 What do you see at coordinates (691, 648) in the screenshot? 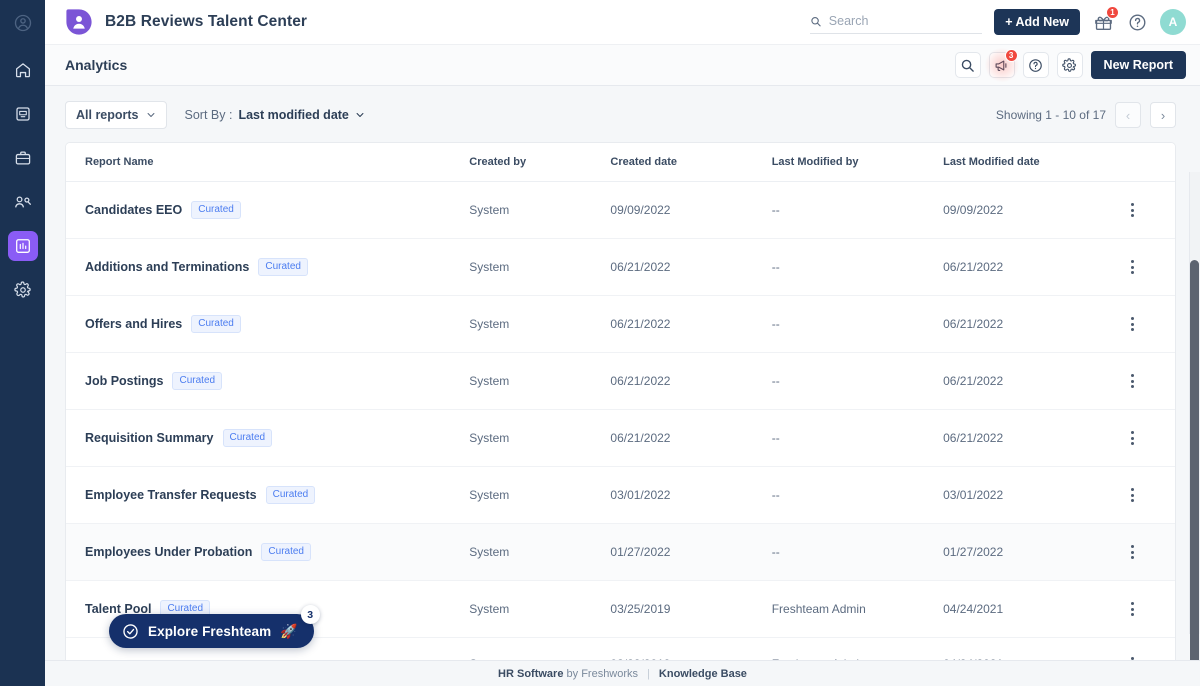
I see `cell-created-date: 03/22/2019` at bounding box center [691, 648].